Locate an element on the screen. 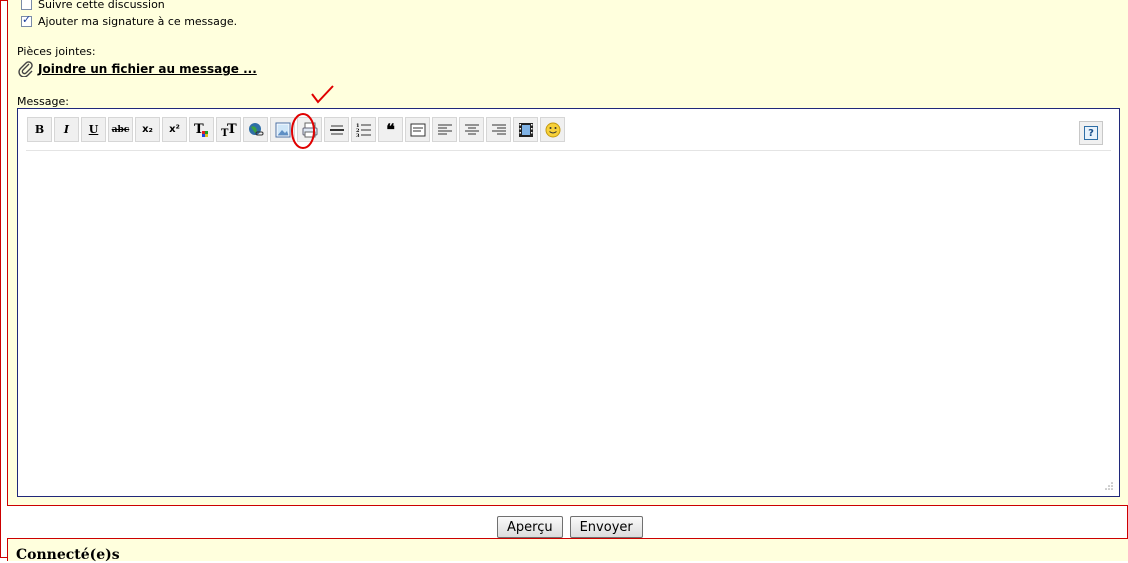  bold-icon: B is located at coordinates (39, 129).